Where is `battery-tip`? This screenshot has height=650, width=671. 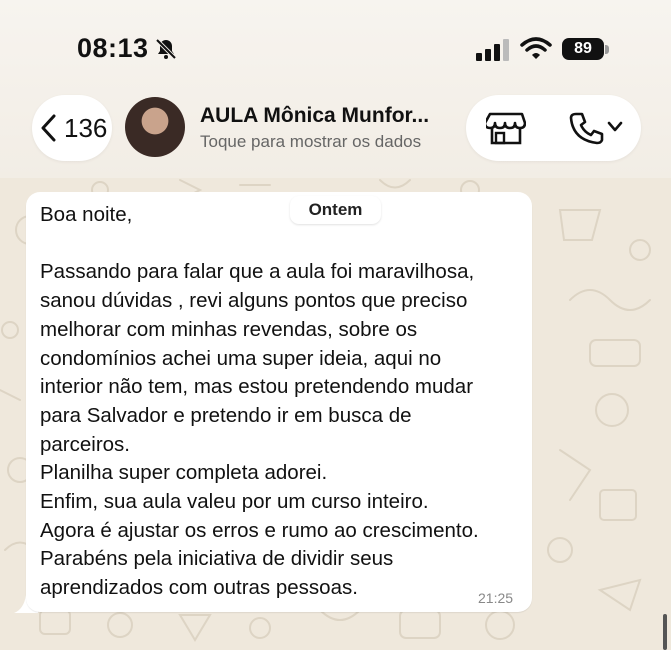
battery-tip is located at coordinates (607, 49).